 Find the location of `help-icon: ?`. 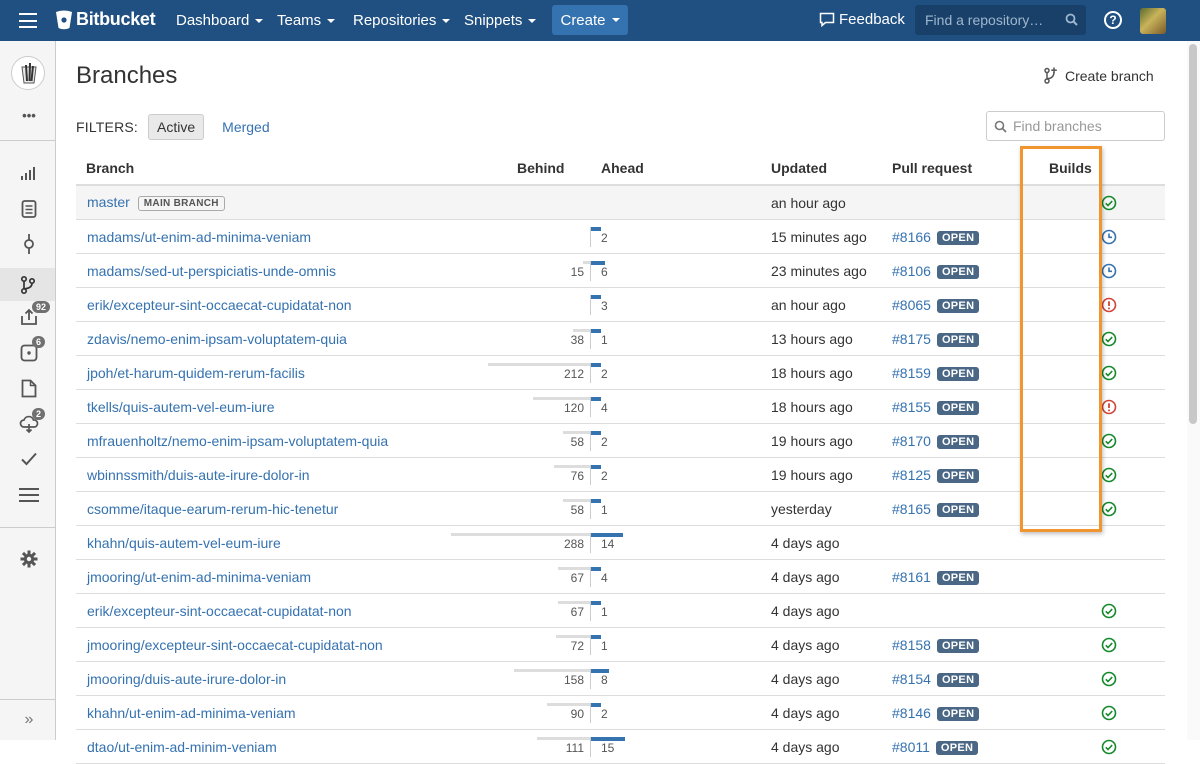

help-icon: ? is located at coordinates (1113, 20).